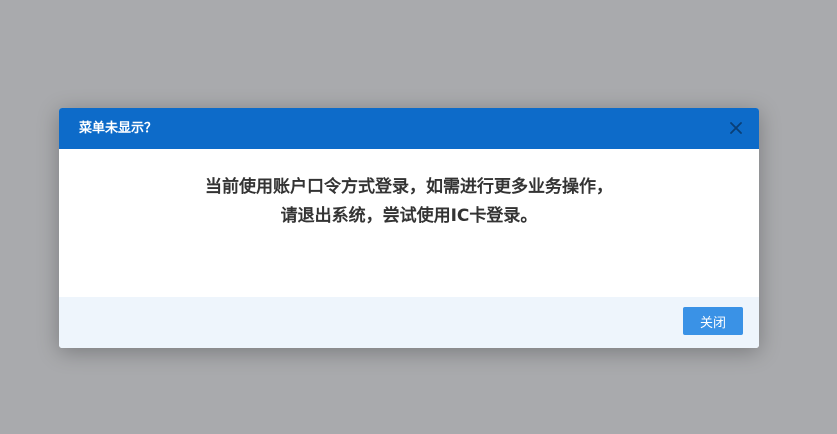 The image size is (837, 434). Describe the element at coordinates (736, 128) in the screenshot. I see `close-icon` at that location.